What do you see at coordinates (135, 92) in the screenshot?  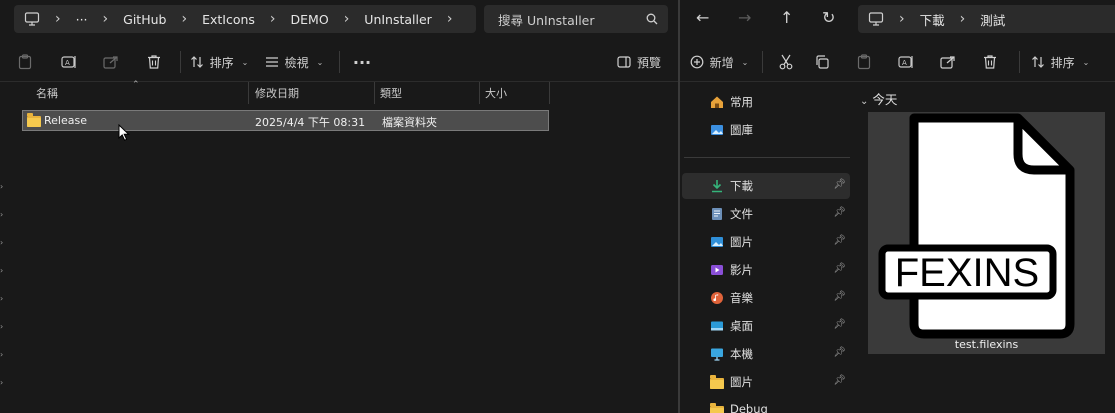 I see `column-name: 名稱 ⌃` at bounding box center [135, 92].